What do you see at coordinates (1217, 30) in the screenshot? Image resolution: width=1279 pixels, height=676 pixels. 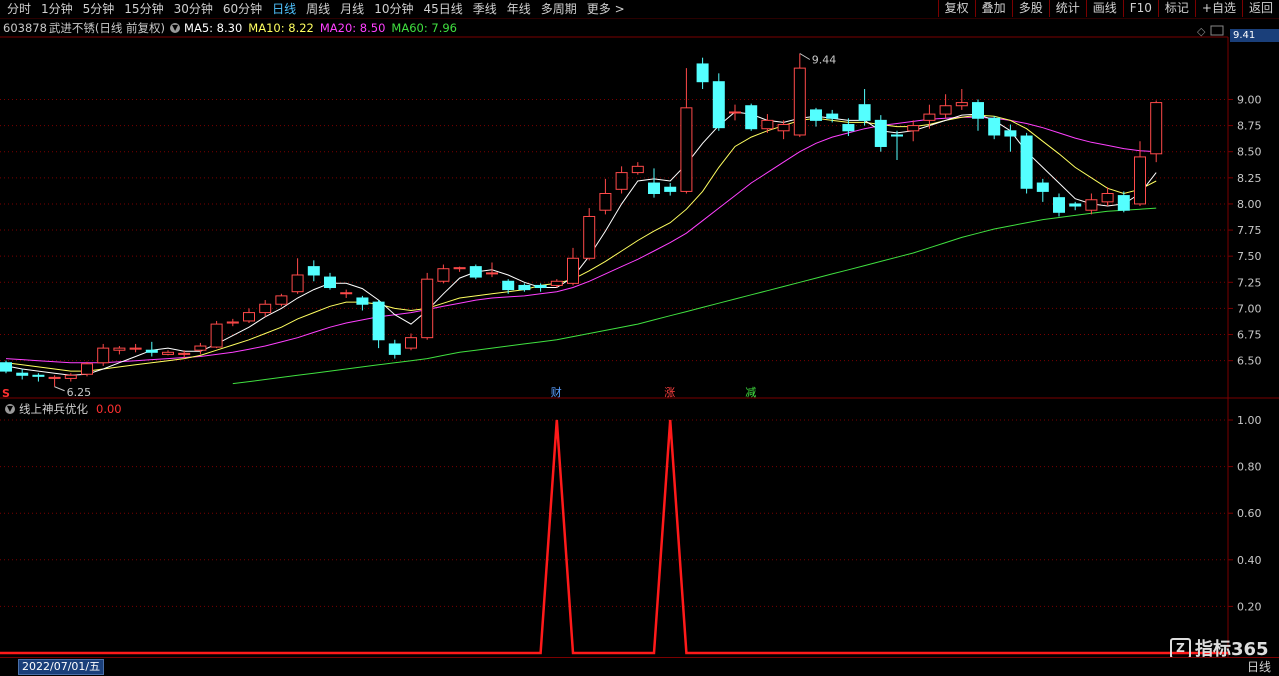 I see `settings-icon` at bounding box center [1217, 30].